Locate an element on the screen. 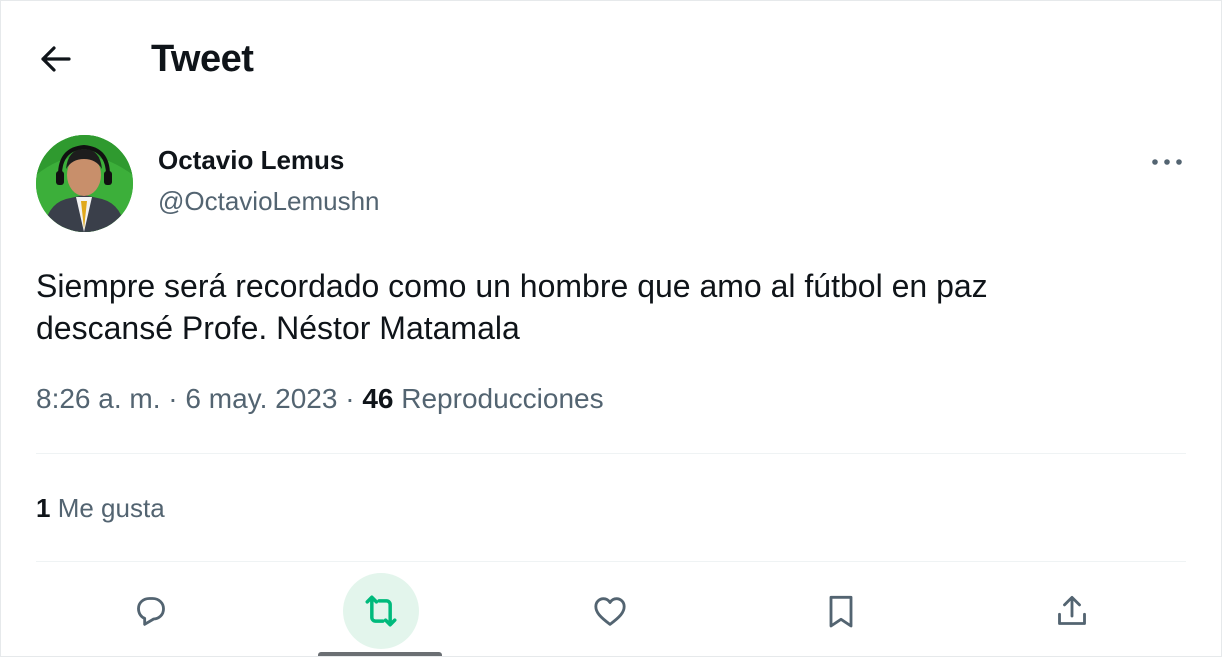 This screenshot has height=659, width=1224. more-options-button is located at coordinates (1167, 162).